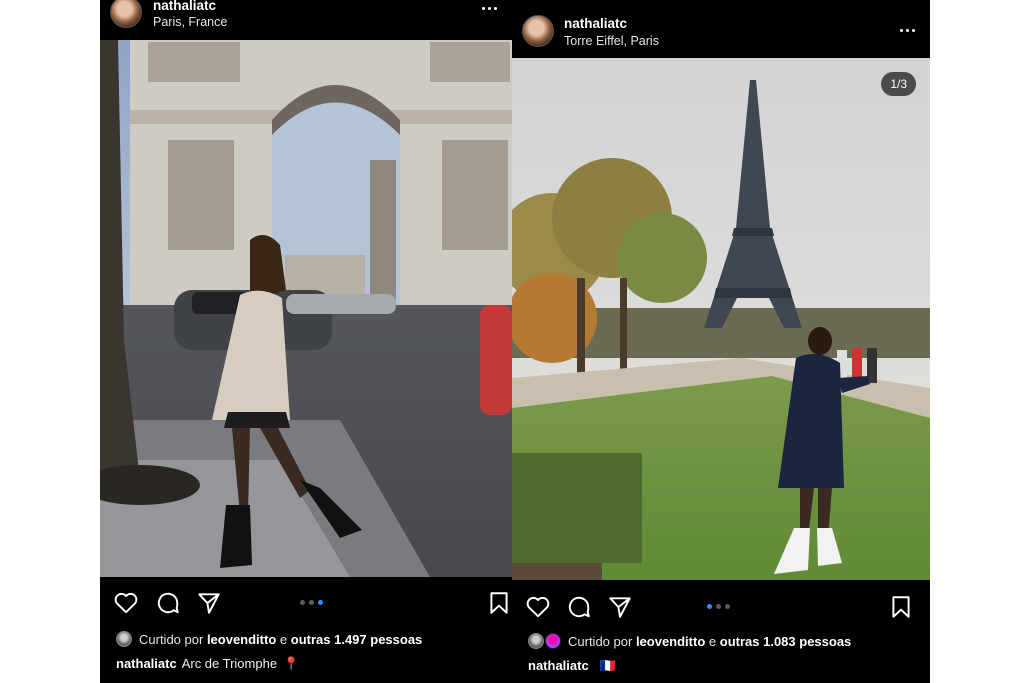  Describe the element at coordinates (291, 663) in the screenshot. I see `pin-emoji: 📍` at that location.